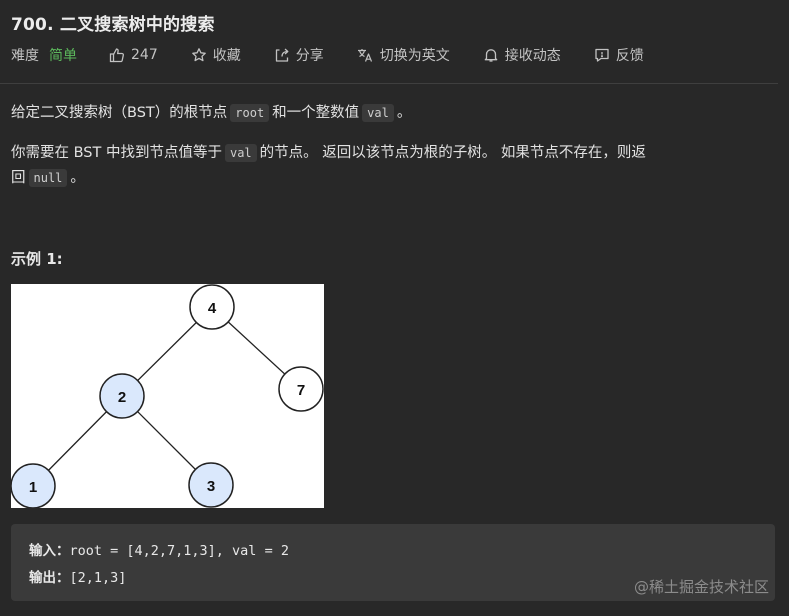 The height and width of the screenshot is (616, 789). I want to click on feedback-icon, so click(602, 55).